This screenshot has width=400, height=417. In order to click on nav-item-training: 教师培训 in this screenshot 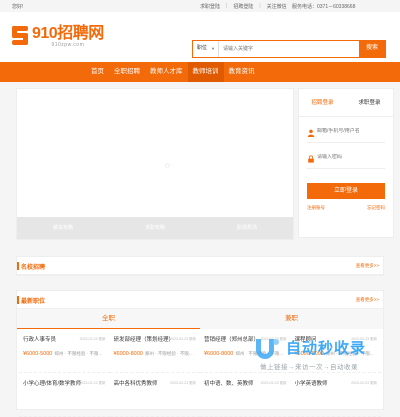, I will do `click(205, 72)`.